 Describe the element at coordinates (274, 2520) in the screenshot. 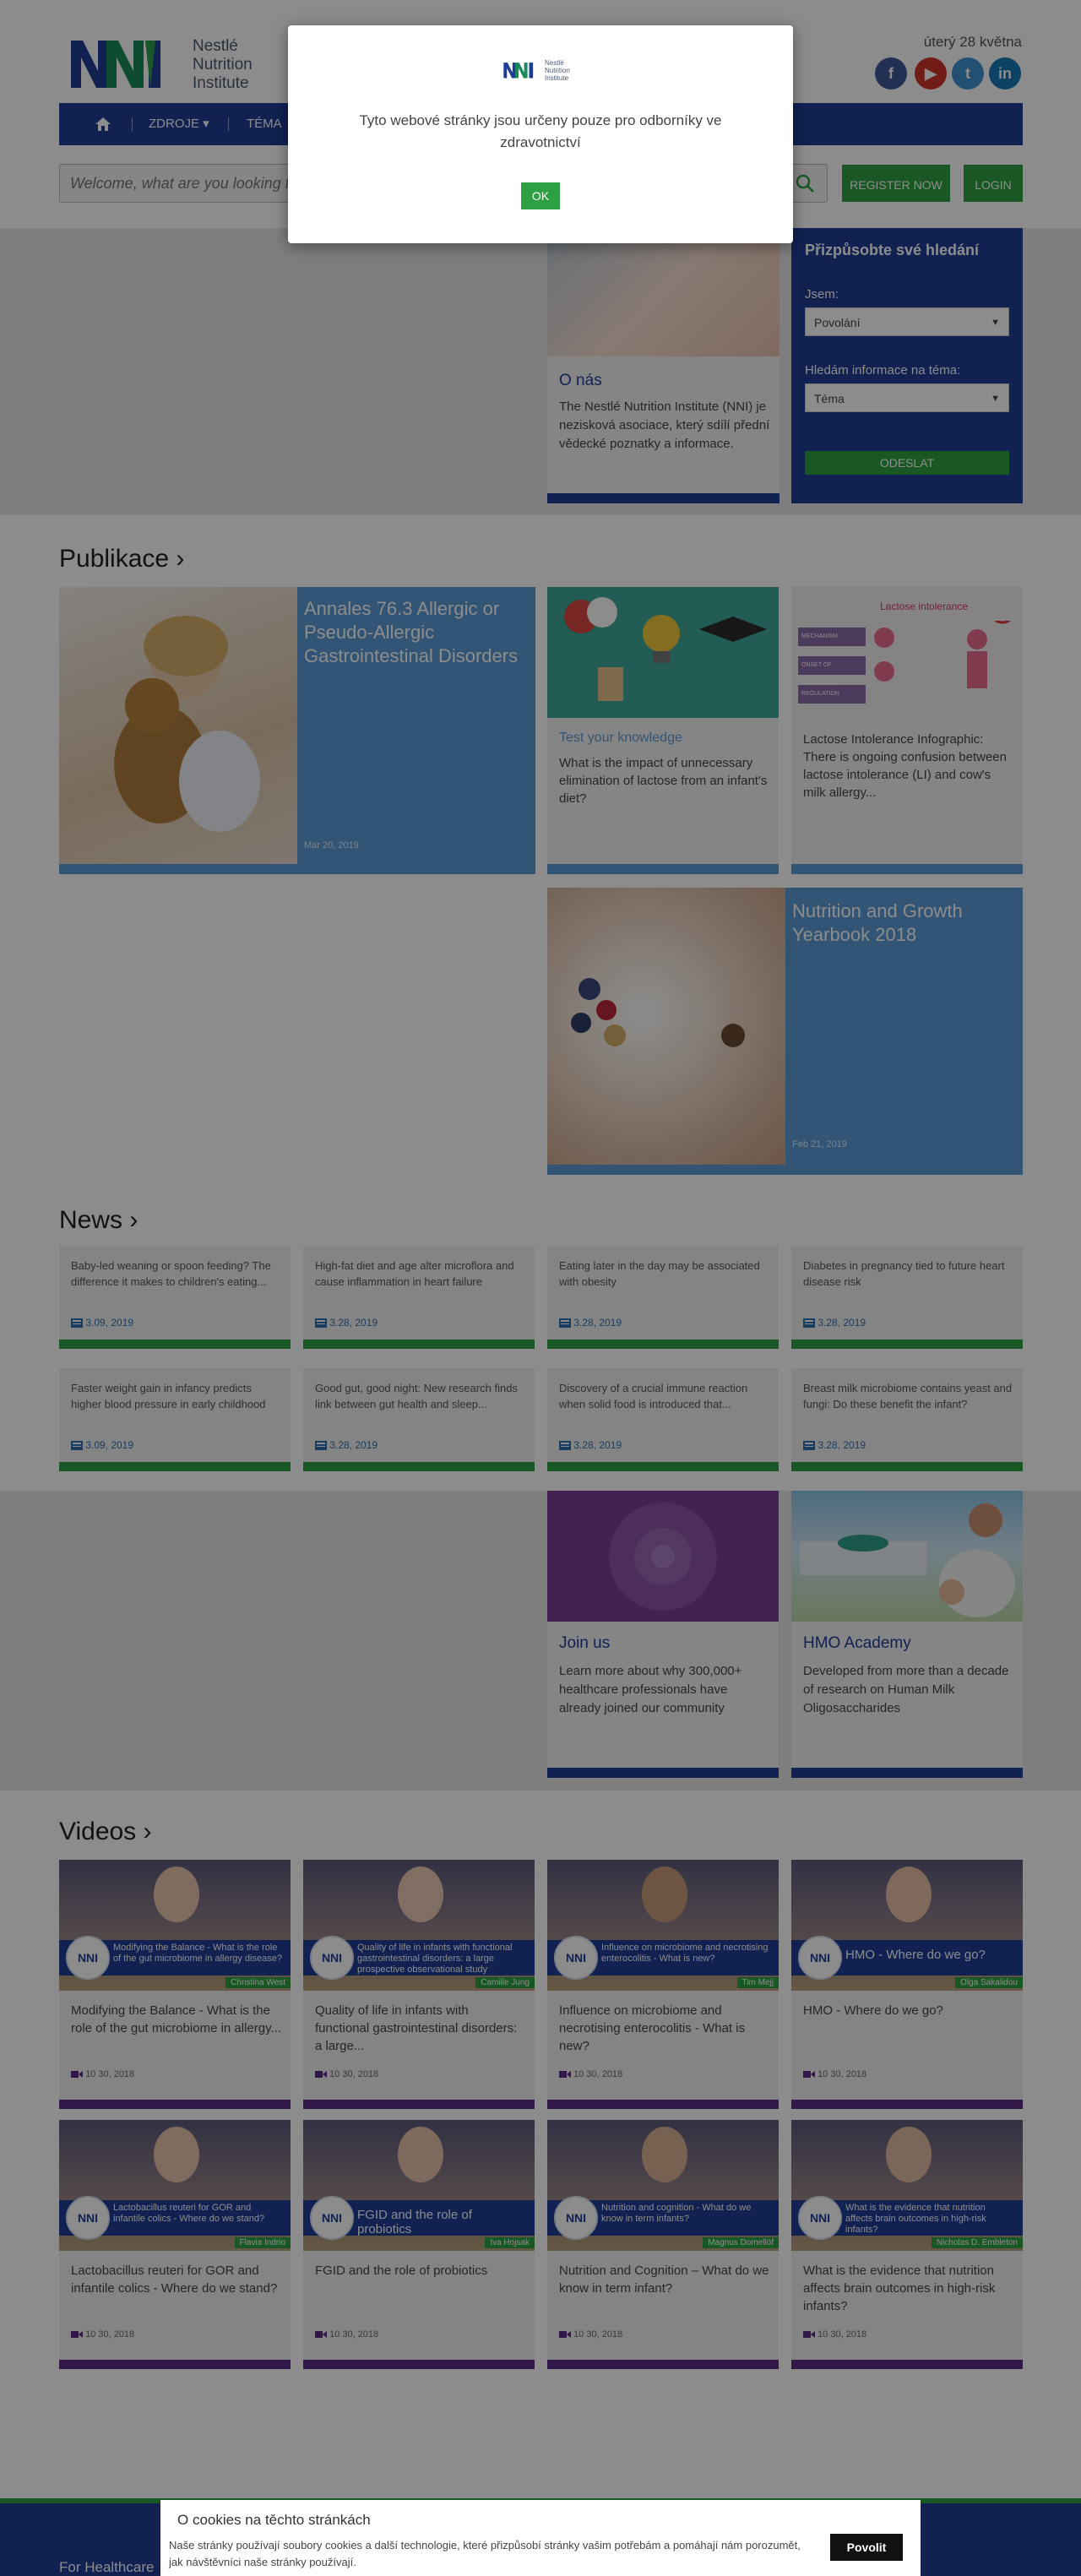

I see `cookie-title: O cookies na těchto stránkách` at that location.